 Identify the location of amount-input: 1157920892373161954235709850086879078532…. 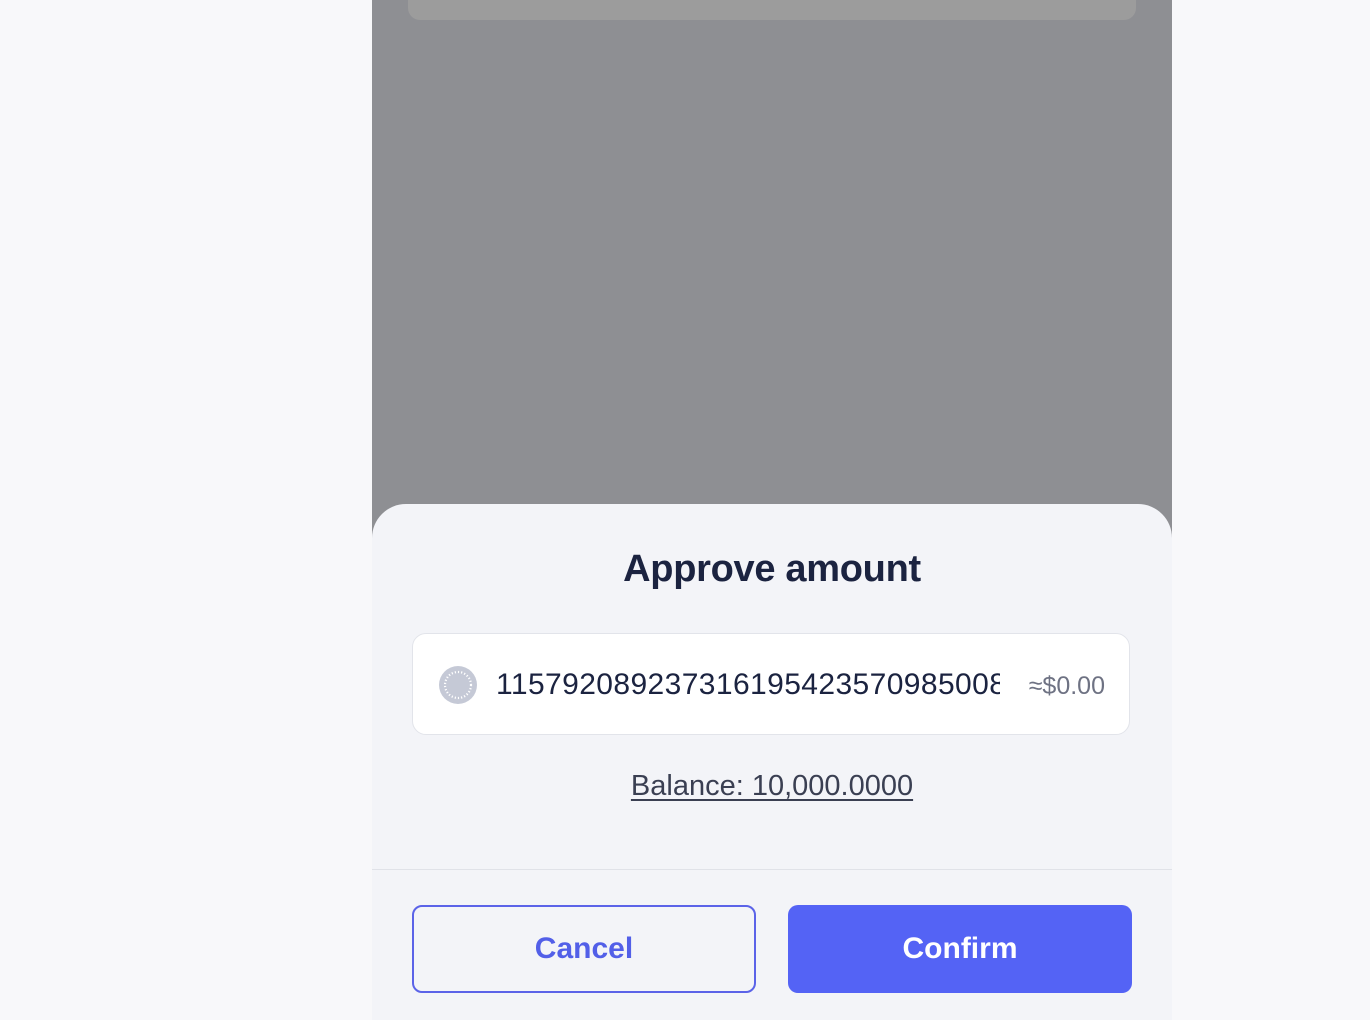
(748, 685).